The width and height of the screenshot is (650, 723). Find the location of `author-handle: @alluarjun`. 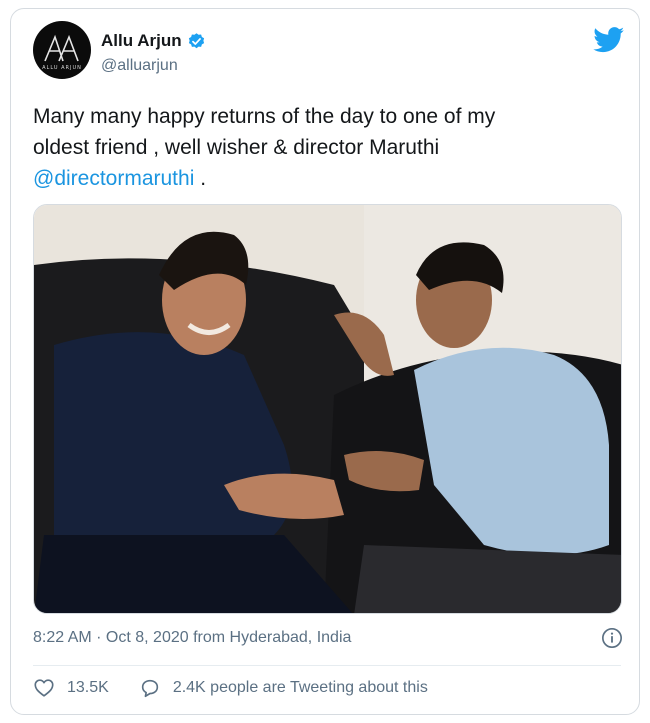

author-handle: @alluarjun is located at coordinates (139, 66).